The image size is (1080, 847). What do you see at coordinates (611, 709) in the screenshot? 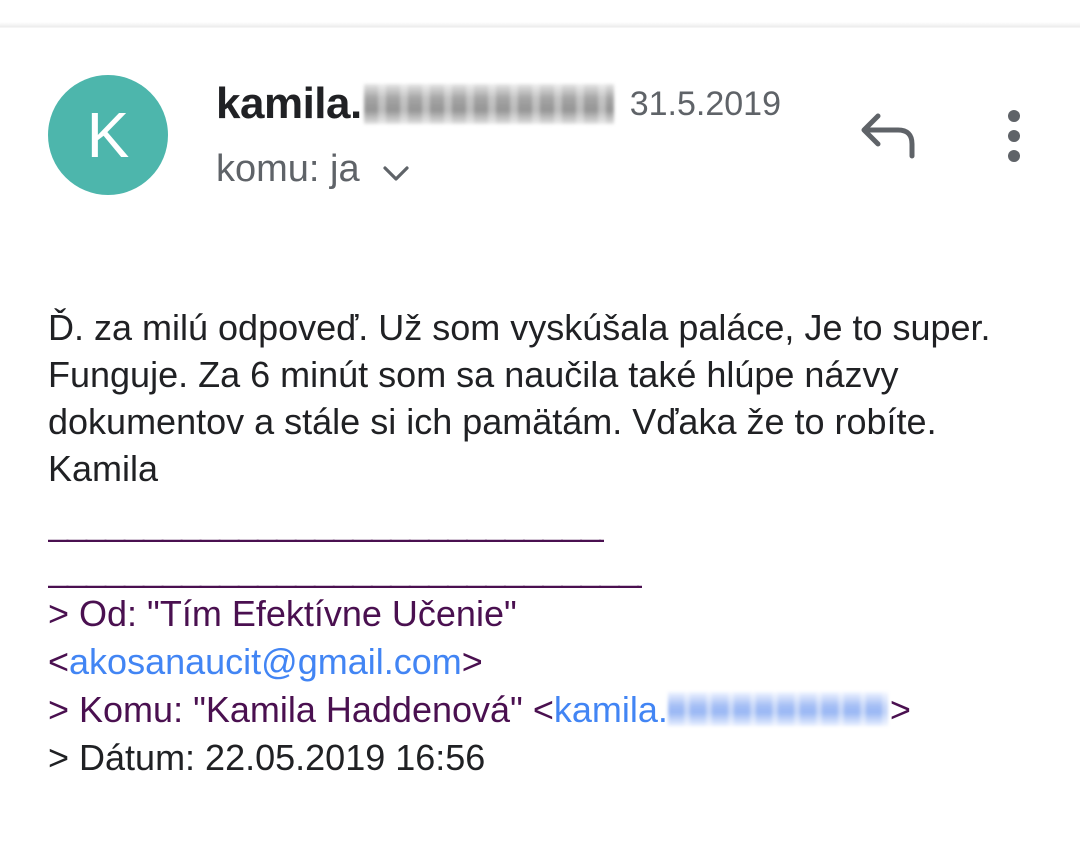
I see `to-email-link: kamila.` at bounding box center [611, 709].